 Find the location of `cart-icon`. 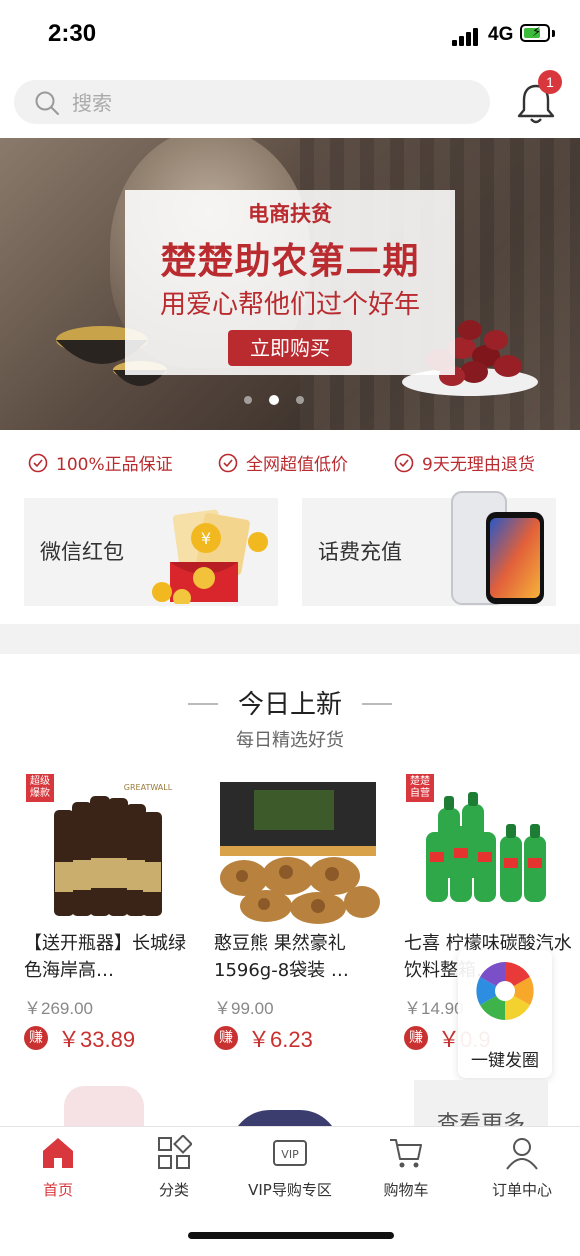

cart-icon is located at coordinates (406, 1153).